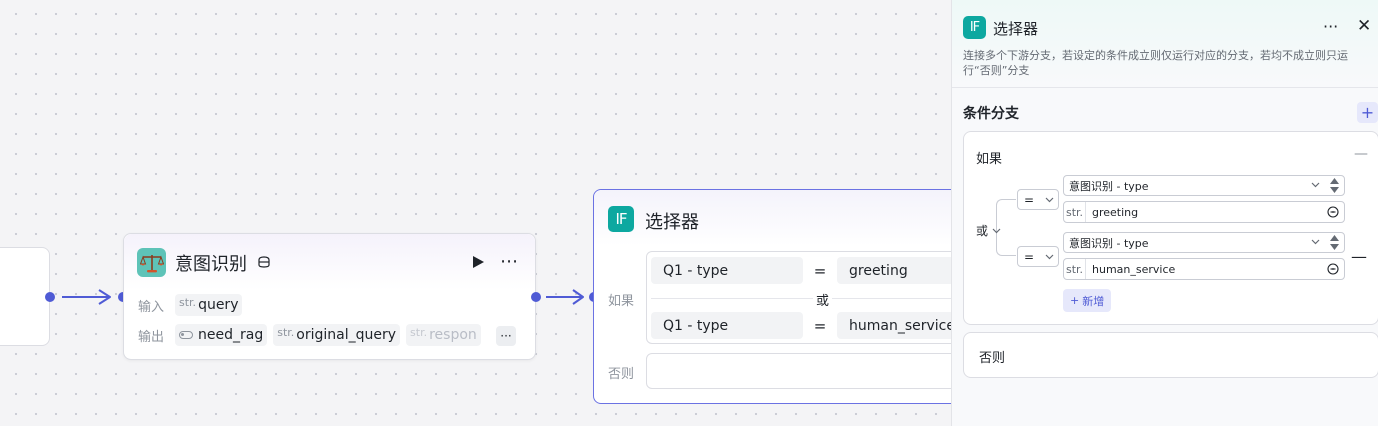 The height and width of the screenshot is (426, 1378). I want to click on node-title: 选择器, so click(672, 222).